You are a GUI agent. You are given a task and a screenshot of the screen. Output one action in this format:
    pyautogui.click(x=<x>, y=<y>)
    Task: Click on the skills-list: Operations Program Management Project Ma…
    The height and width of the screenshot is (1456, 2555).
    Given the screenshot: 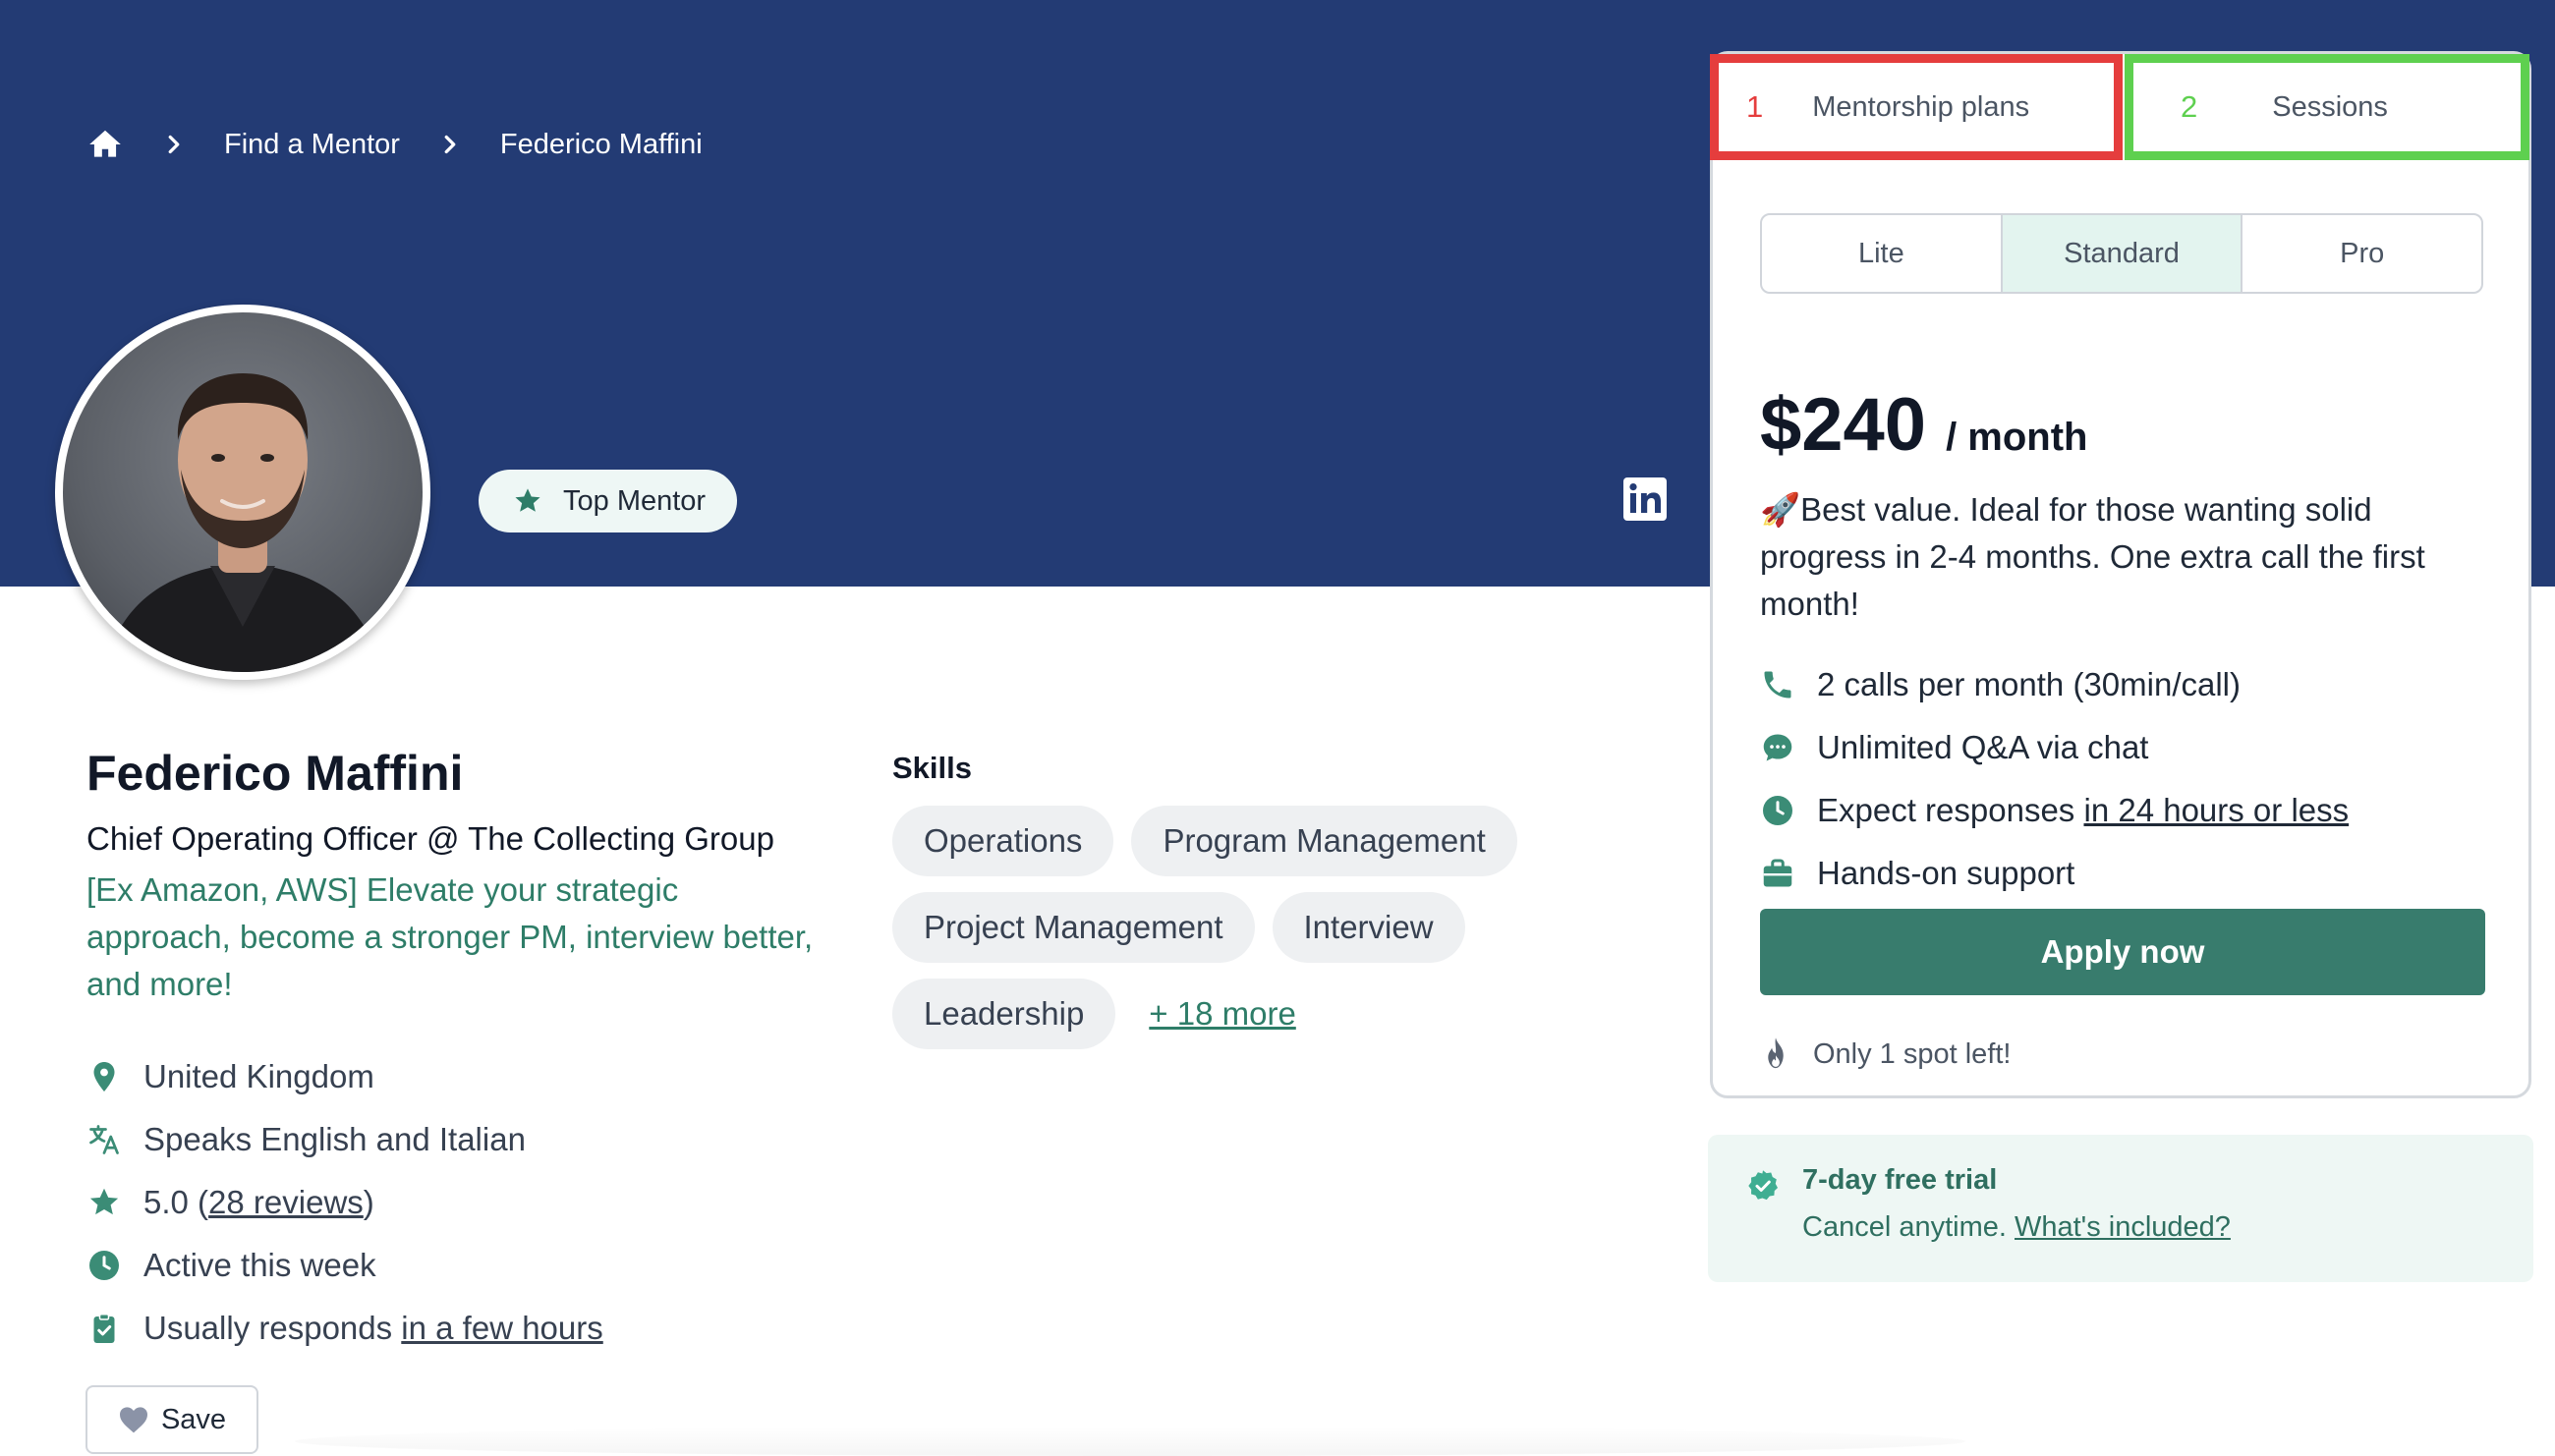 What is the action you would take?
    pyautogui.click(x=1255, y=935)
    